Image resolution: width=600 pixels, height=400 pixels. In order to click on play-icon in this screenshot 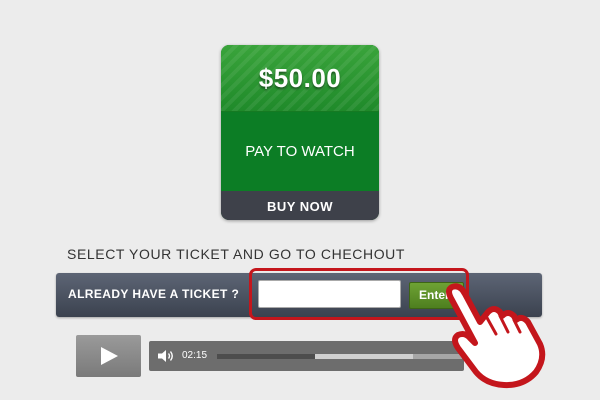, I will do `click(109, 356)`.